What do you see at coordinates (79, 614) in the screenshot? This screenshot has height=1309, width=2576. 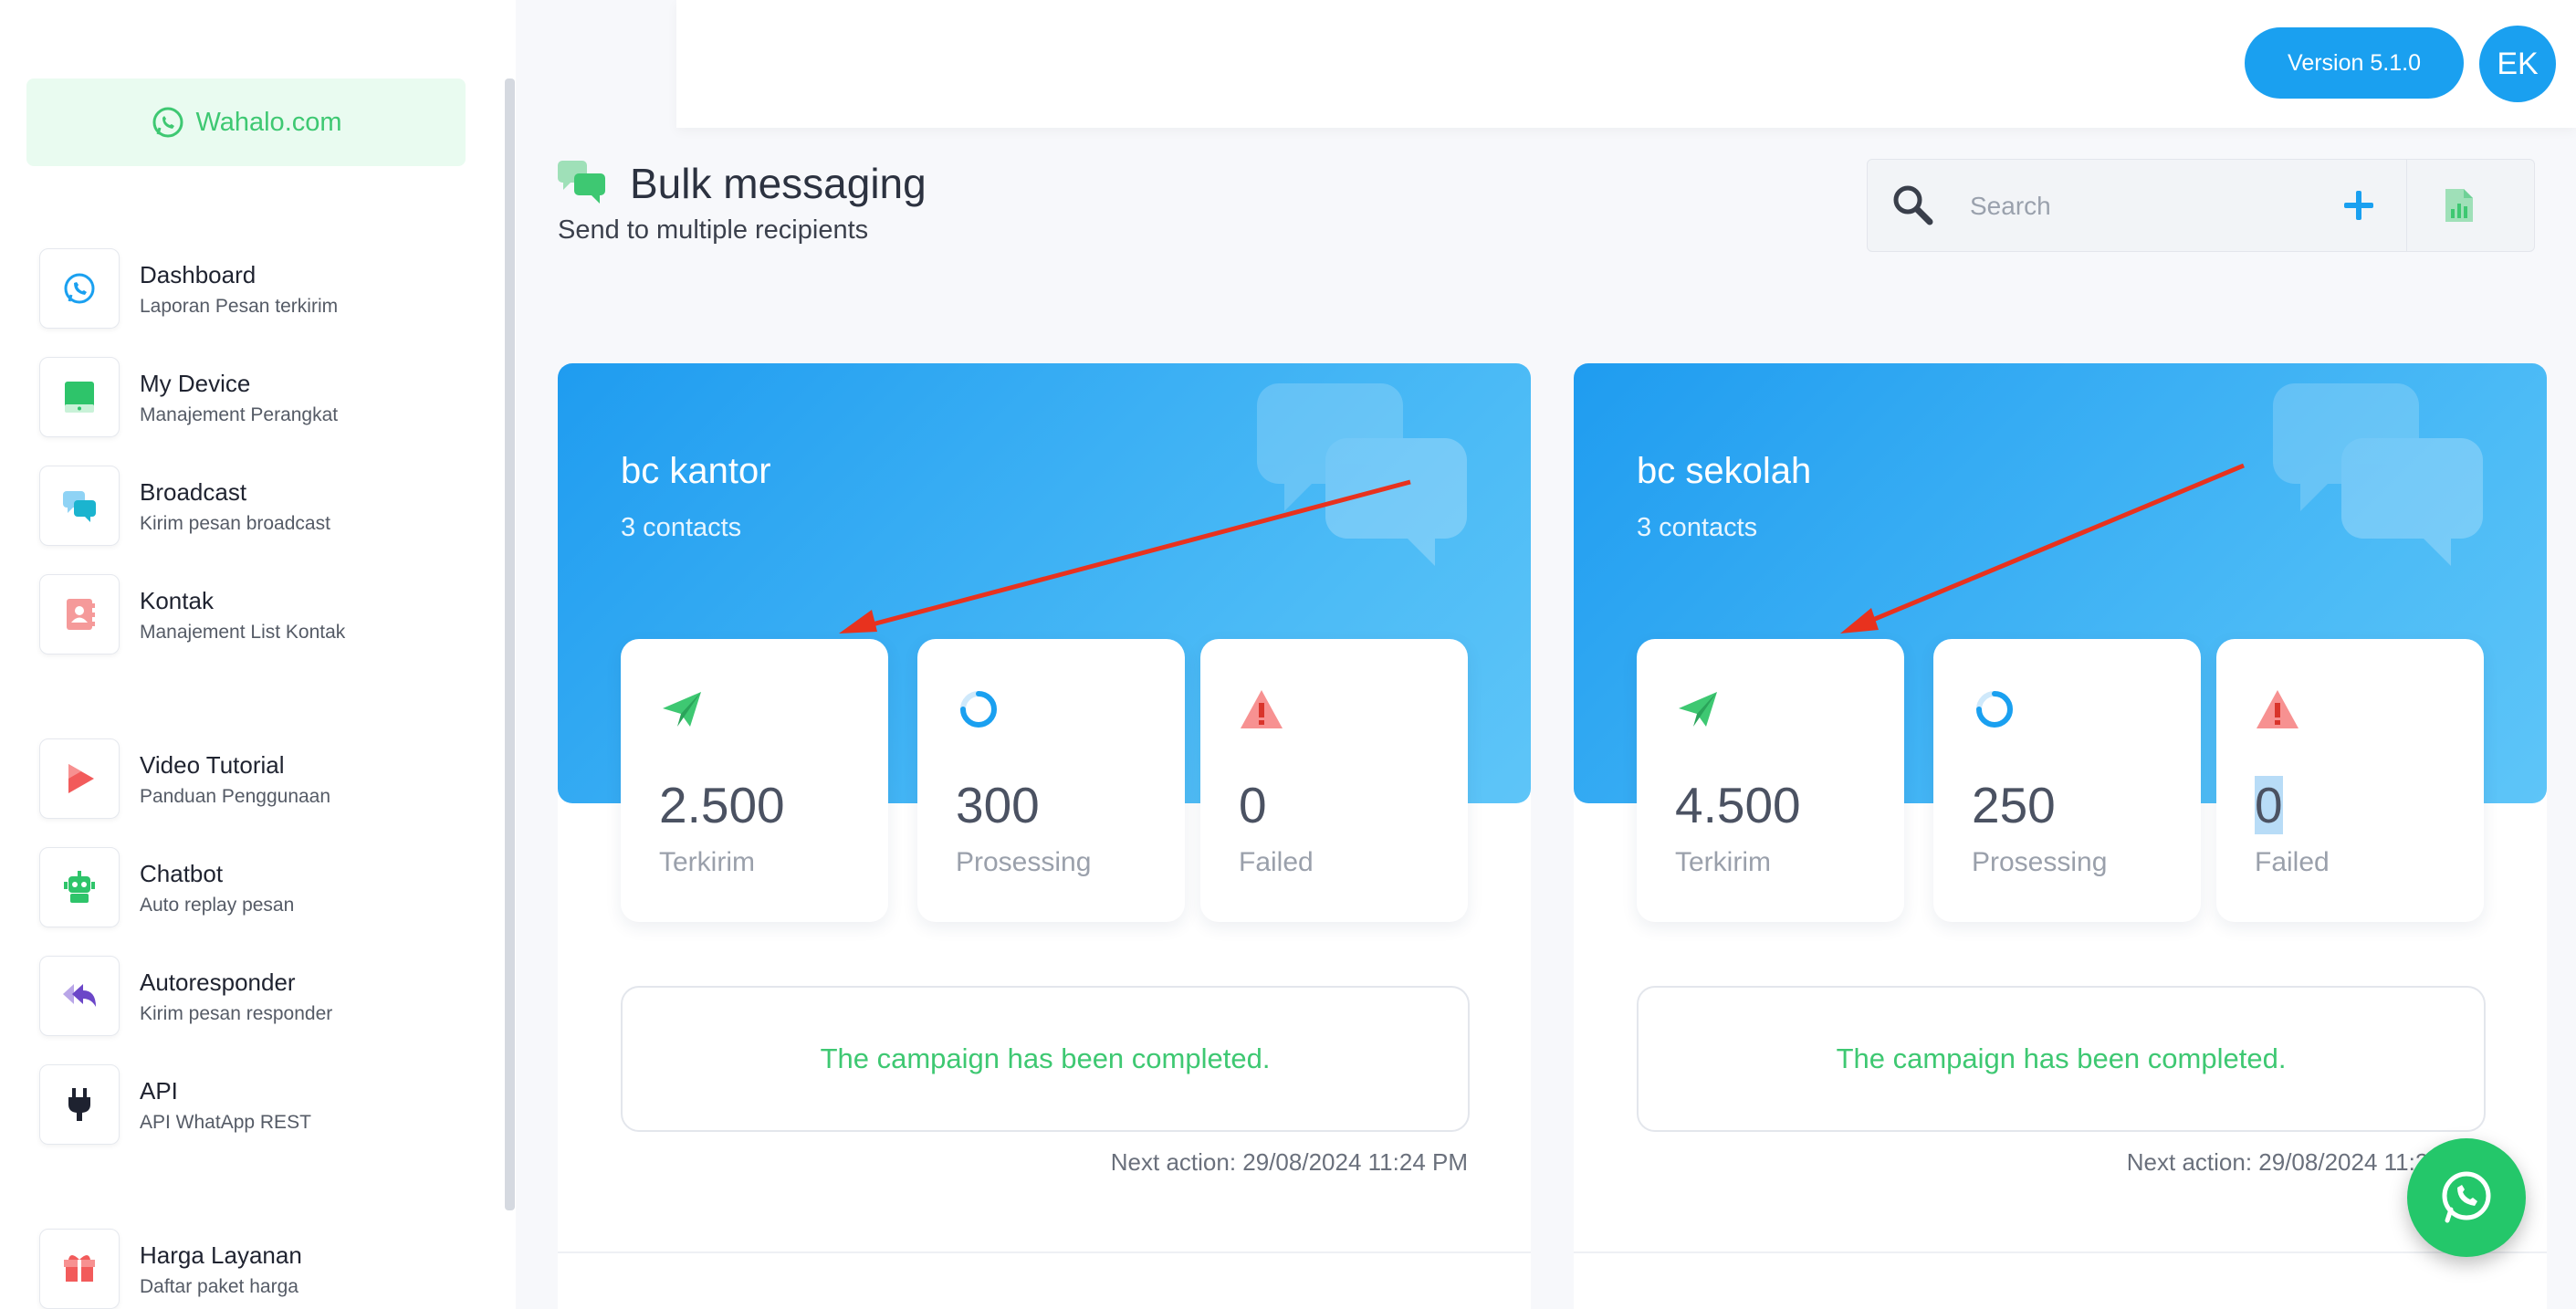 I see `contact-book-icon` at bounding box center [79, 614].